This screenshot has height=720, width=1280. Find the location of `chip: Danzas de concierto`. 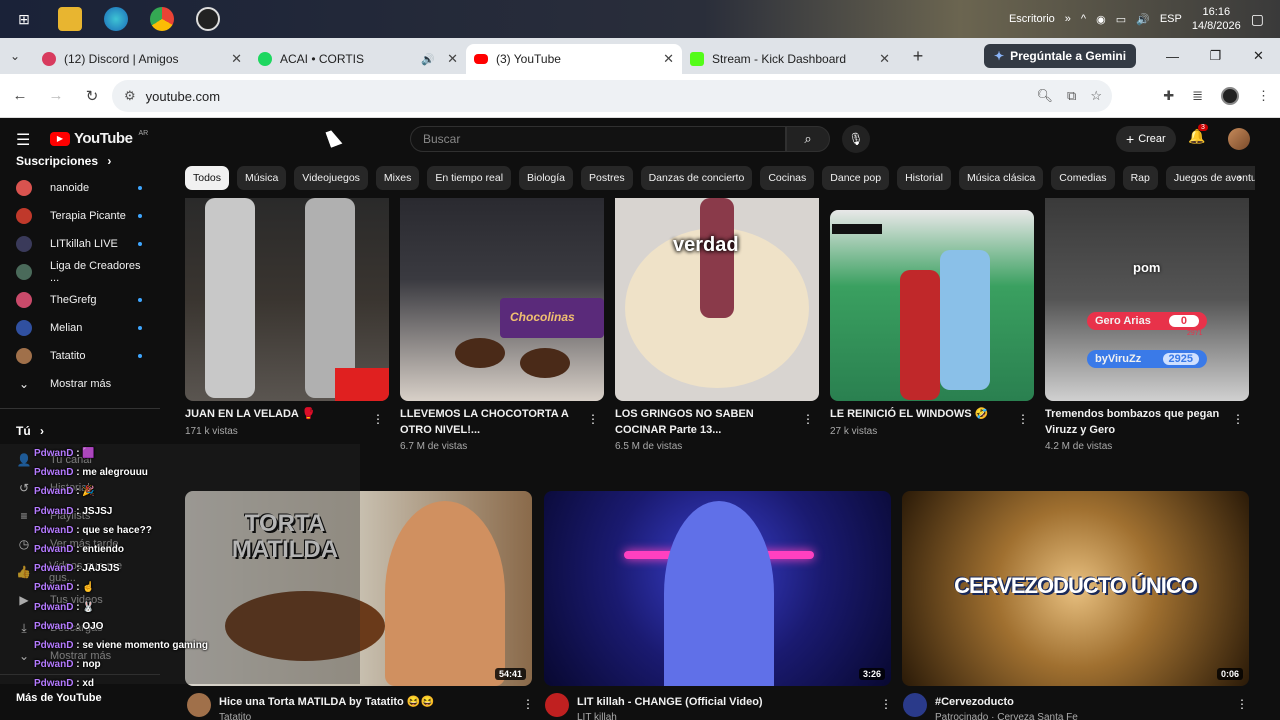

chip: Danzas de concierto is located at coordinates (696, 178).